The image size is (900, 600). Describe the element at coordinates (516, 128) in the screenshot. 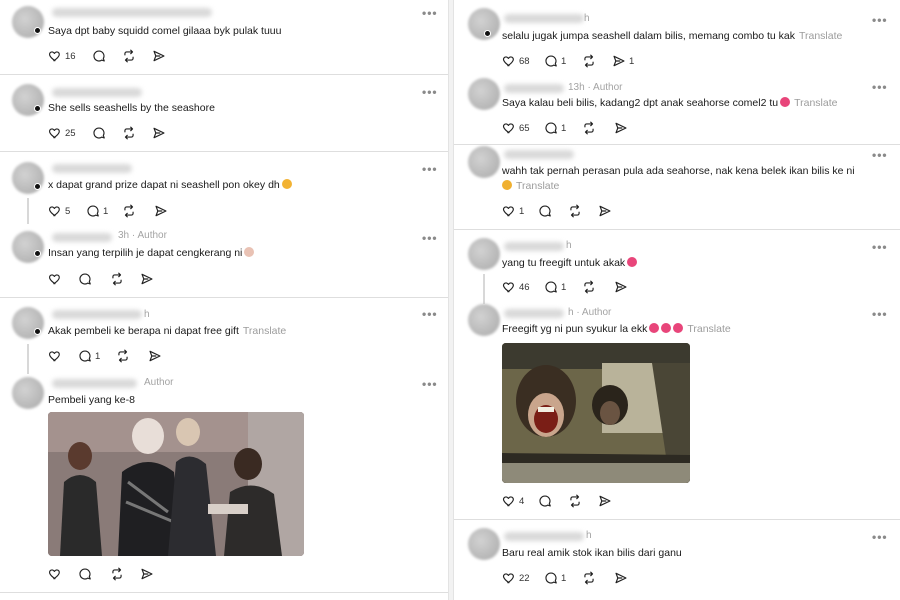

I see `like-button: 65` at that location.